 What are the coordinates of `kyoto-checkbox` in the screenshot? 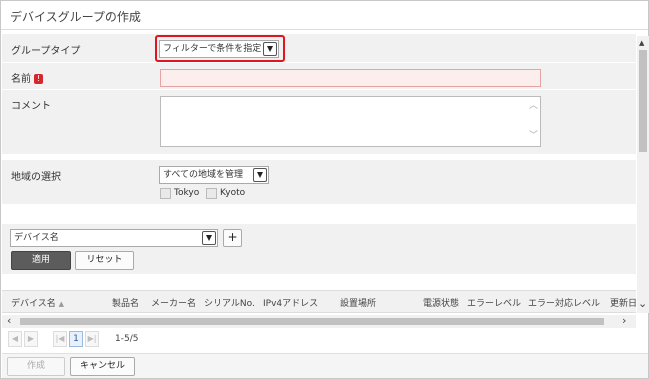 It's located at (211, 193).